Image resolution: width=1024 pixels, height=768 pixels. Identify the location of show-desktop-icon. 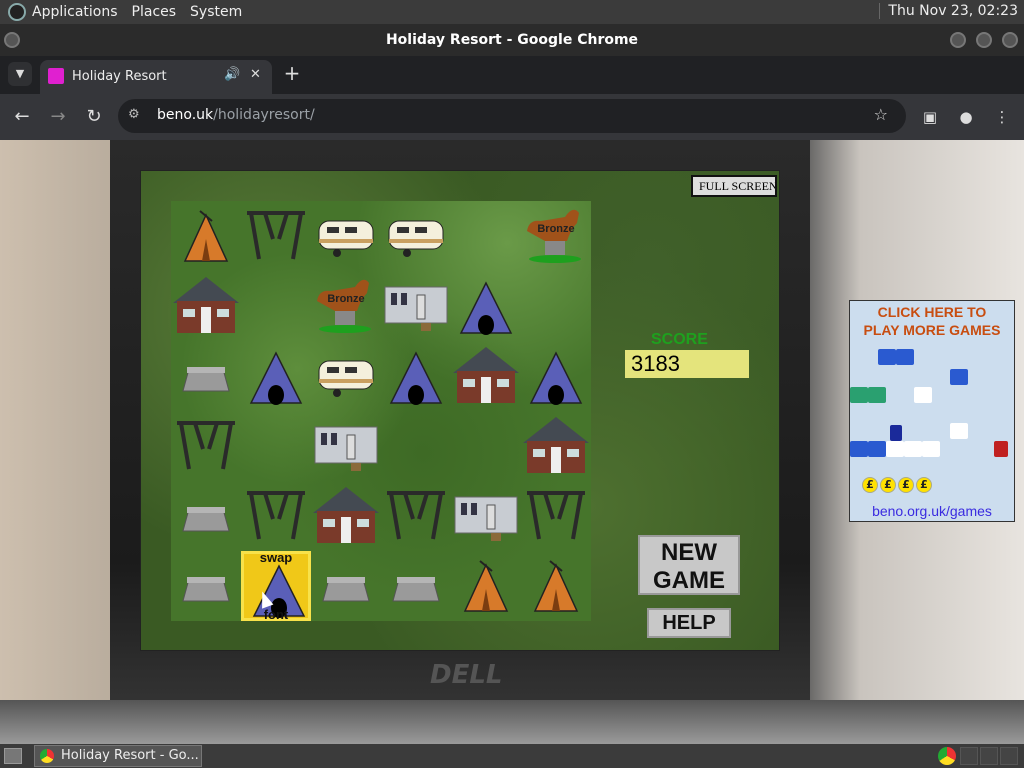
(13, 756).